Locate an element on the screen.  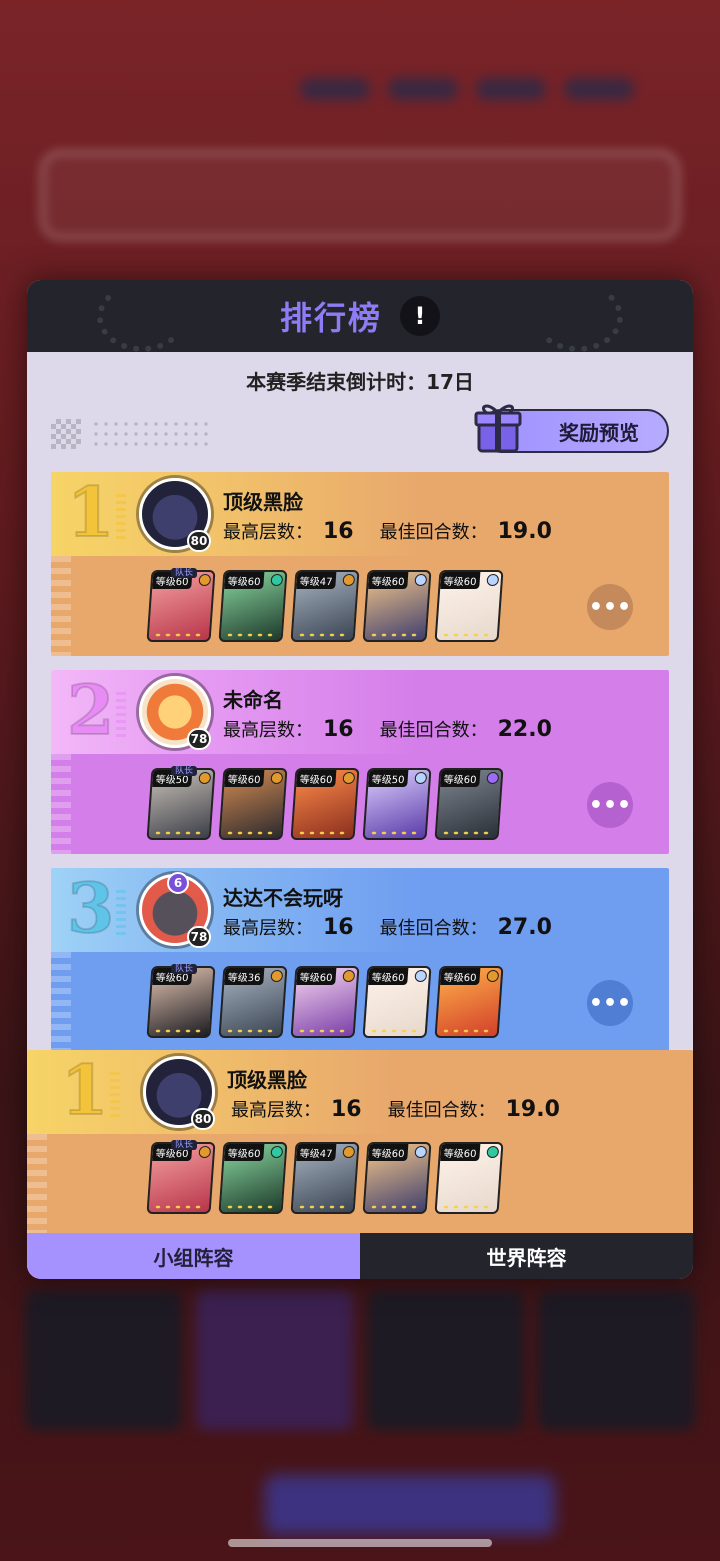
dots-decoration is located at coordinates (151, 434).